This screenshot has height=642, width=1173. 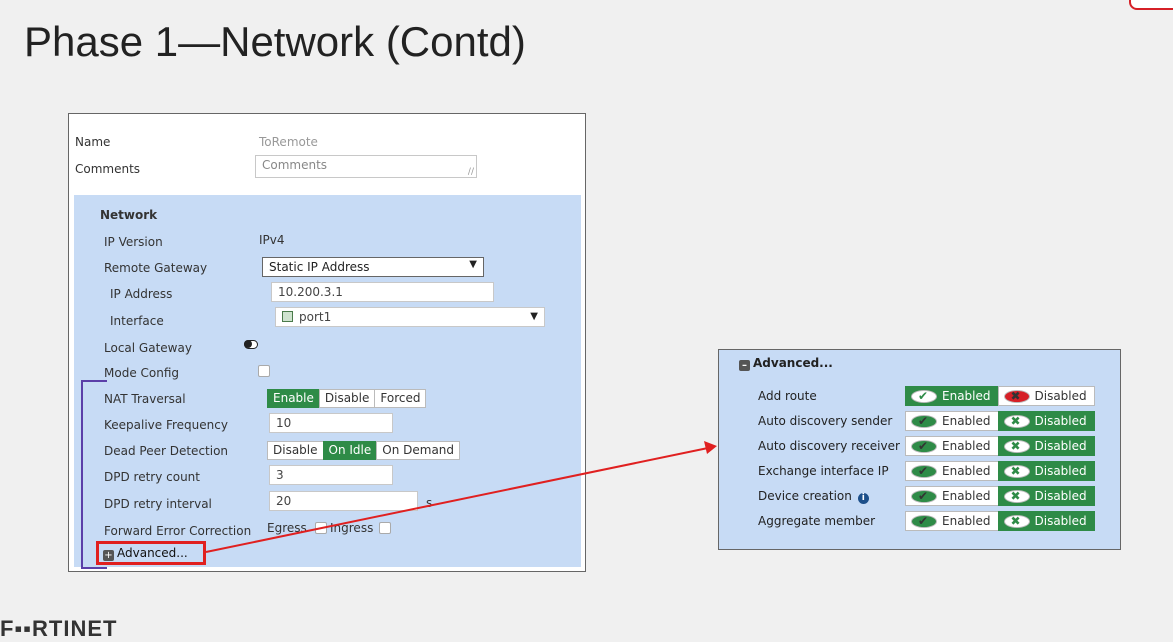 I want to click on corner-tab, so click(x=1151, y=5).